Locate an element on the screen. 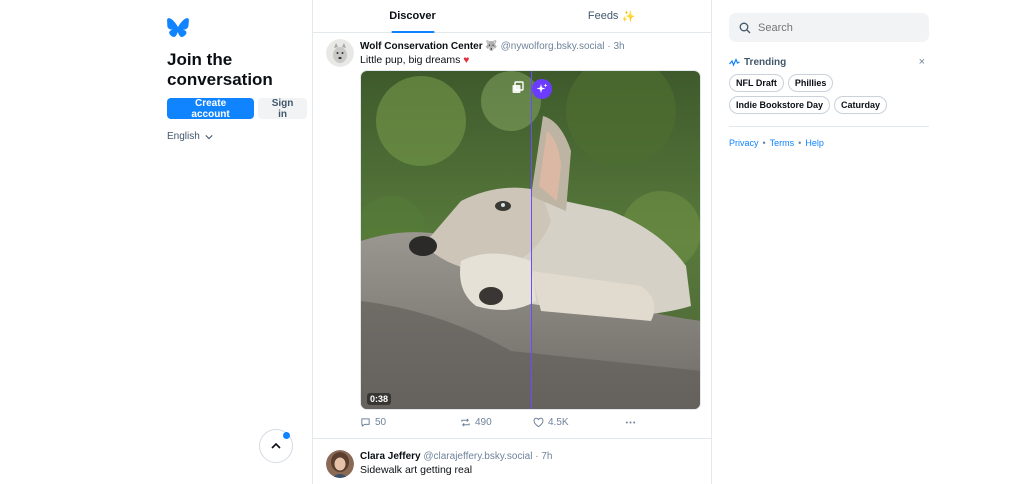 The height and width of the screenshot is (484, 1024). post-text-body: Little pup, big dreams is located at coordinates (410, 60).